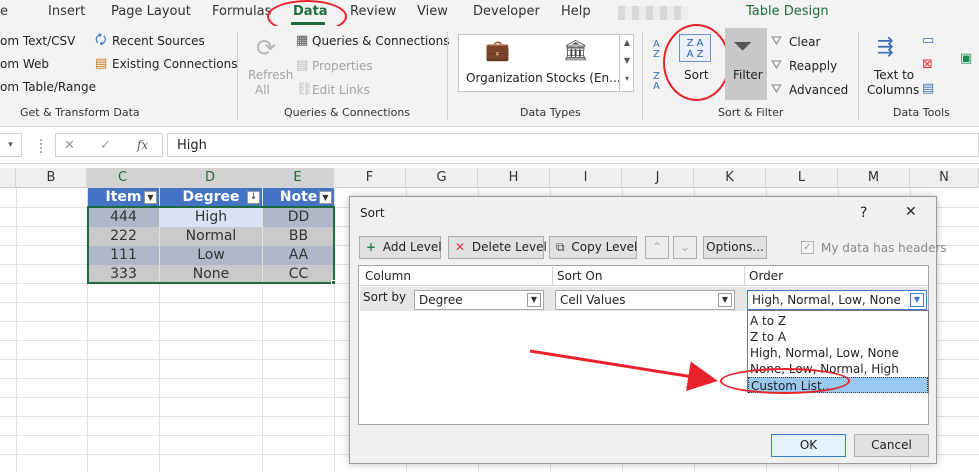 The height and width of the screenshot is (472, 979). I want to click on custom-list-highlight-ellipse, so click(785, 381).